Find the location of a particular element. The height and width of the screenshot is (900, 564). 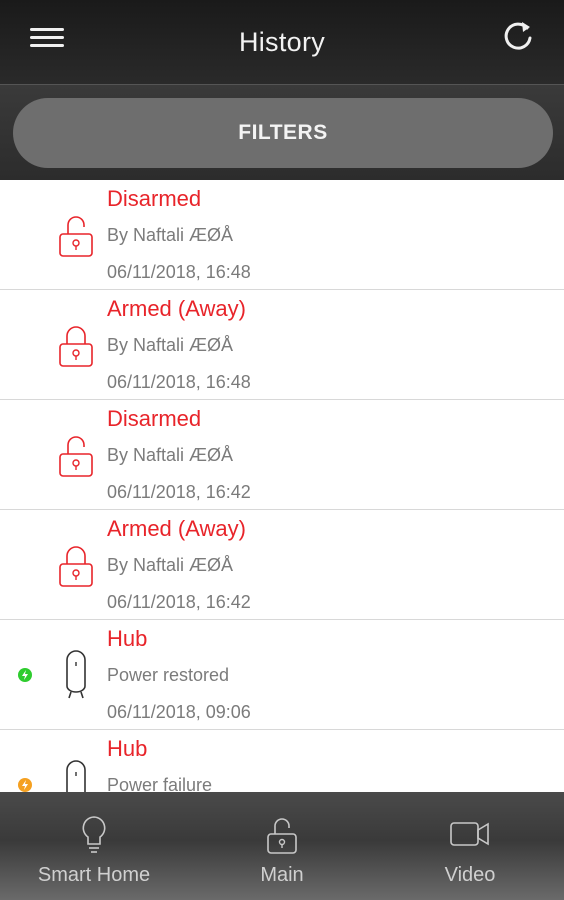

event-detail: Power failure is located at coordinates (160, 783).